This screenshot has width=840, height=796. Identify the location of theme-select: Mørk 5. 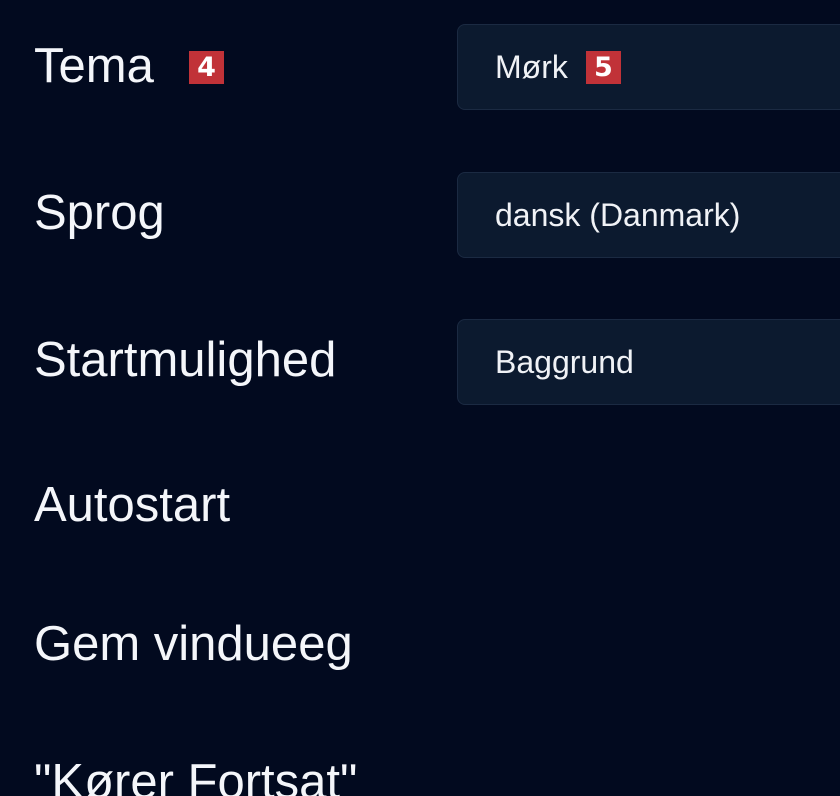
(648, 67).